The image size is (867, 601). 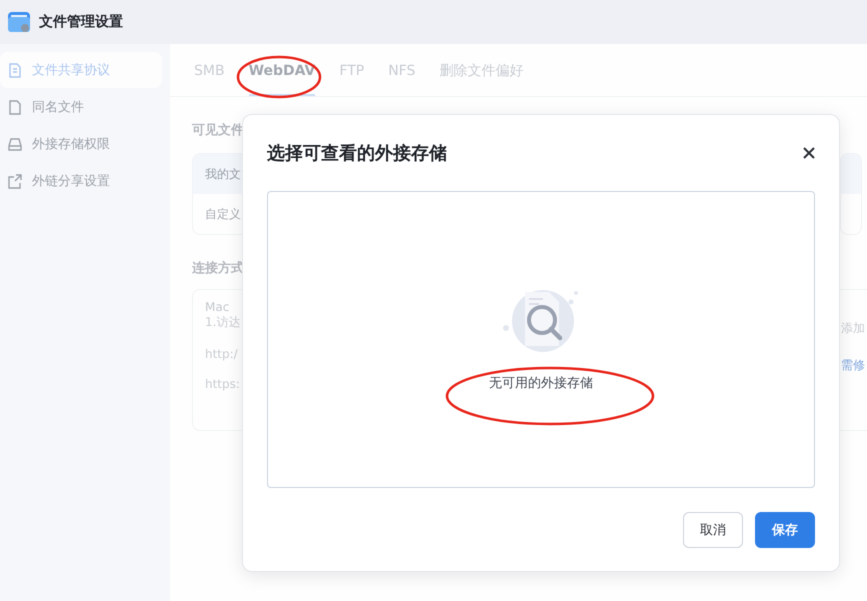 What do you see at coordinates (15, 181) in the screenshot?
I see `share-icon` at bounding box center [15, 181].